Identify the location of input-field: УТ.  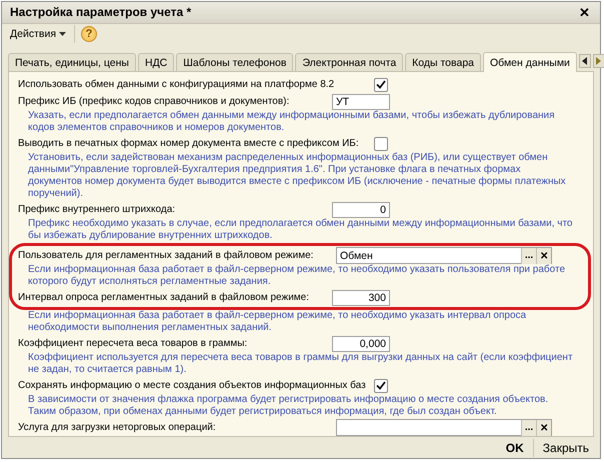
(361, 102).